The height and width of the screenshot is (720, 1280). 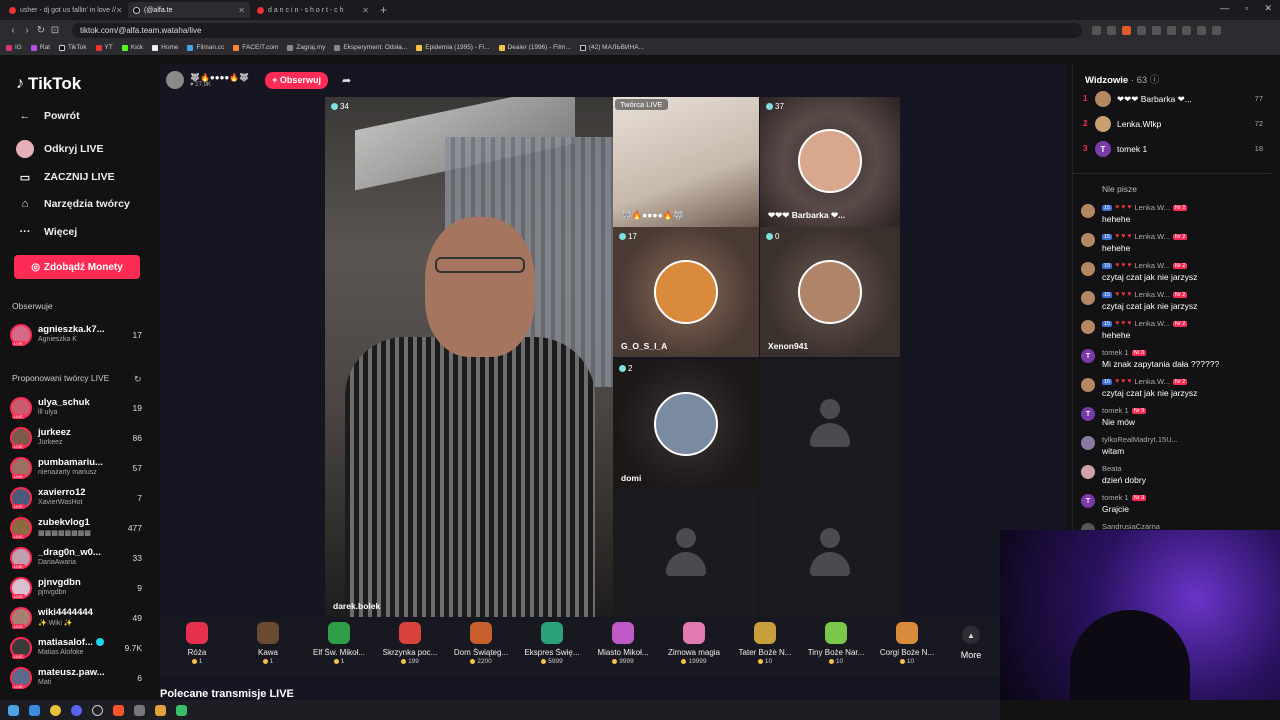 I want to click on gift-item: Corgi Boże N... 10, so click(x=907, y=643).